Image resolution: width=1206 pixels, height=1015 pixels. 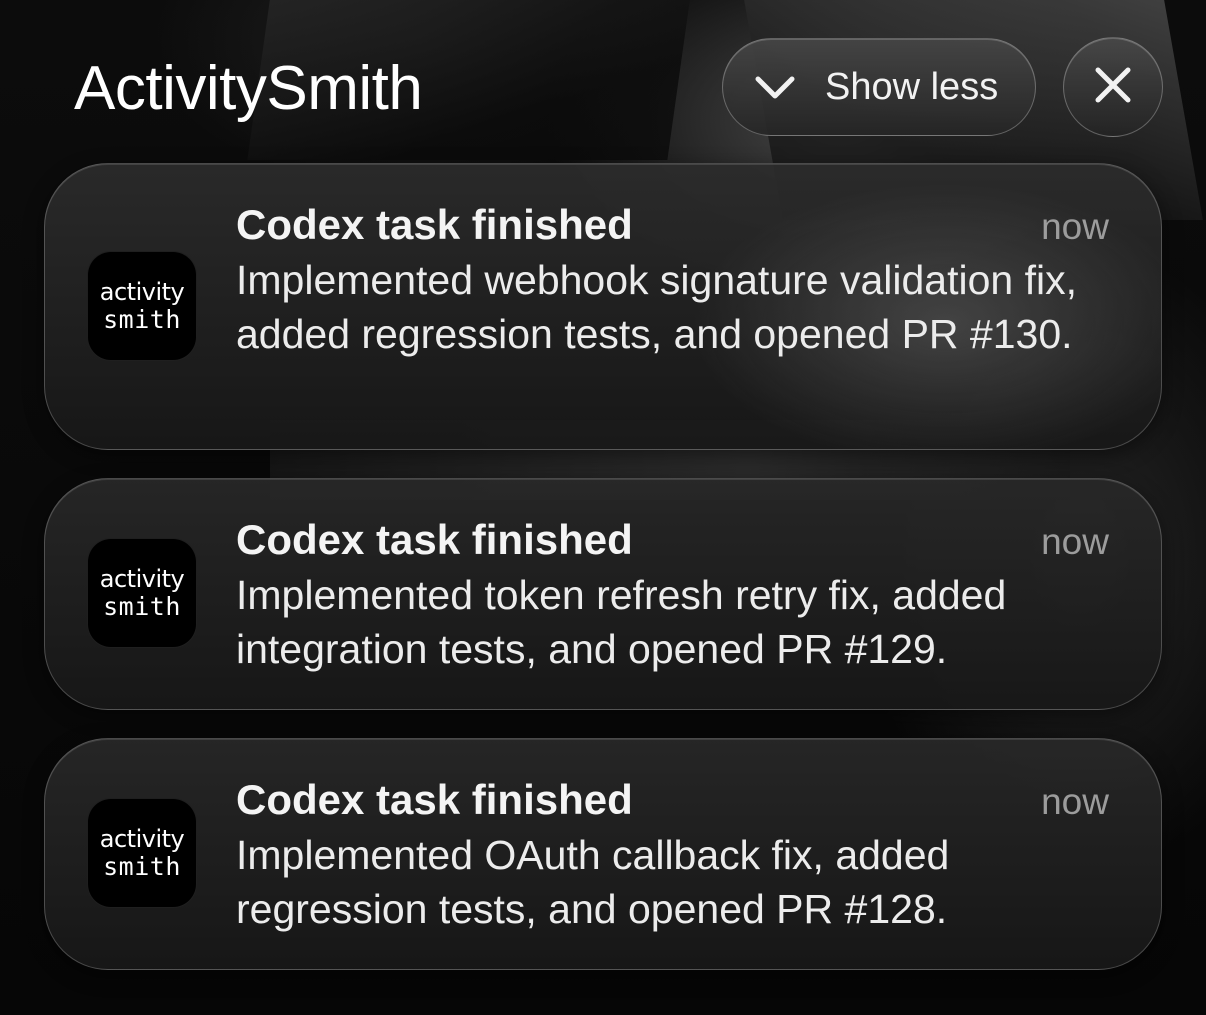 I want to click on close-icon, so click(x=1113, y=87).